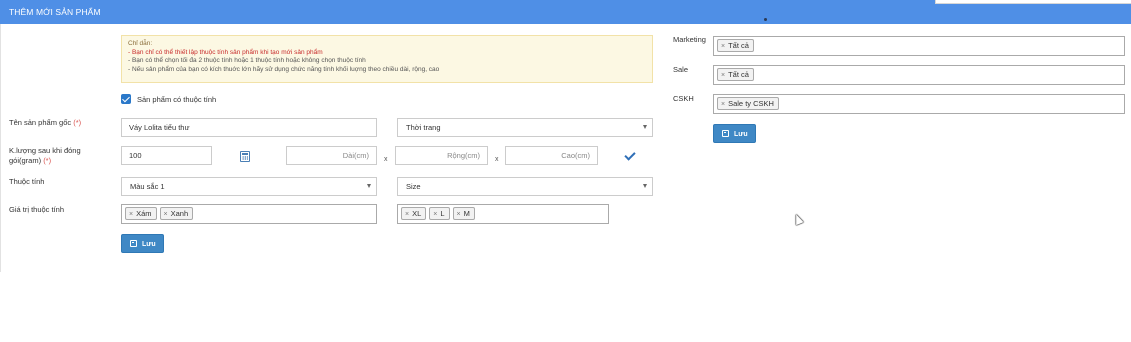 This screenshot has width=1131, height=342. What do you see at coordinates (144, 213) in the screenshot?
I see `tag-label: Xám` at bounding box center [144, 213].